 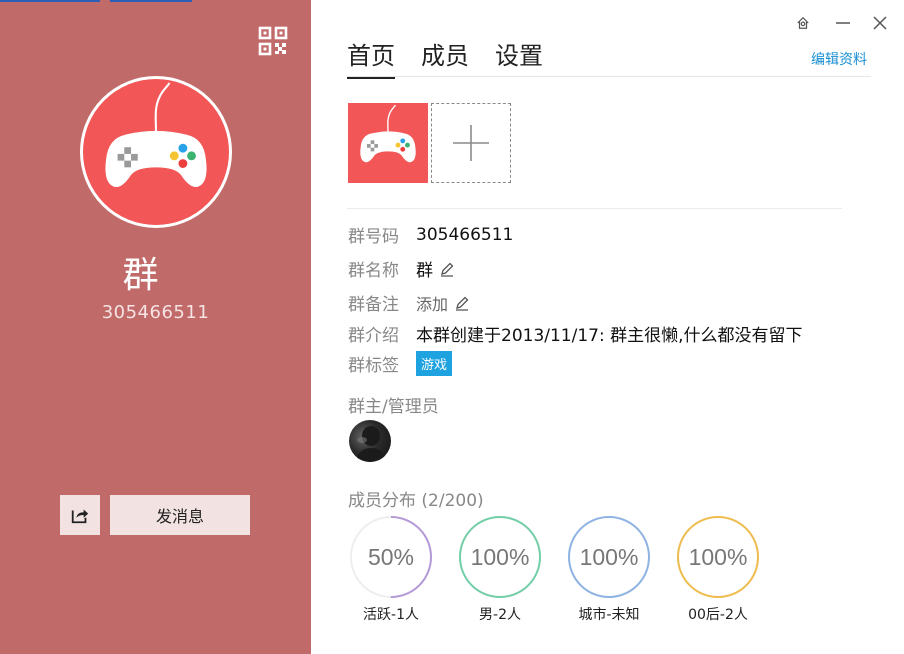 I want to click on group-number: 305466511, so click(x=155, y=312).